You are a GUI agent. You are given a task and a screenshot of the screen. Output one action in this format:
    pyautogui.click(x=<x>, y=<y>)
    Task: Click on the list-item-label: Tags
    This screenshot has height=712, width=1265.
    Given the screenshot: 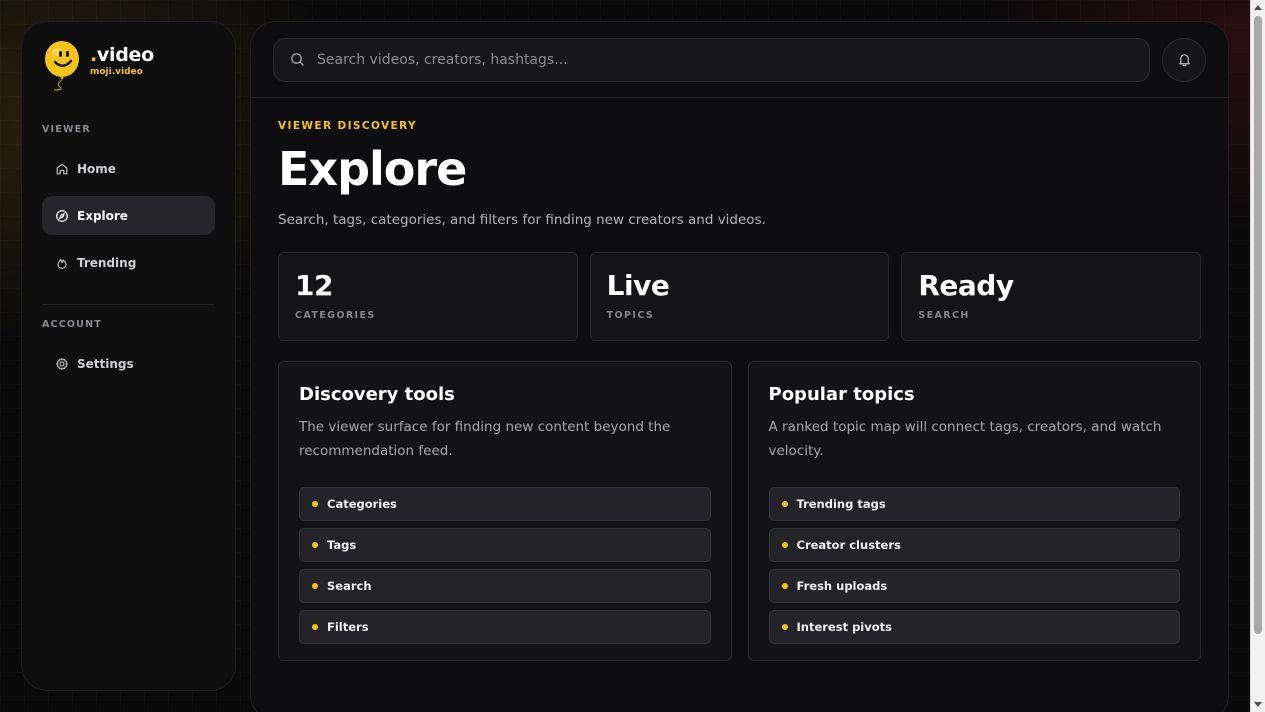 What is the action you would take?
    pyautogui.click(x=342, y=545)
    